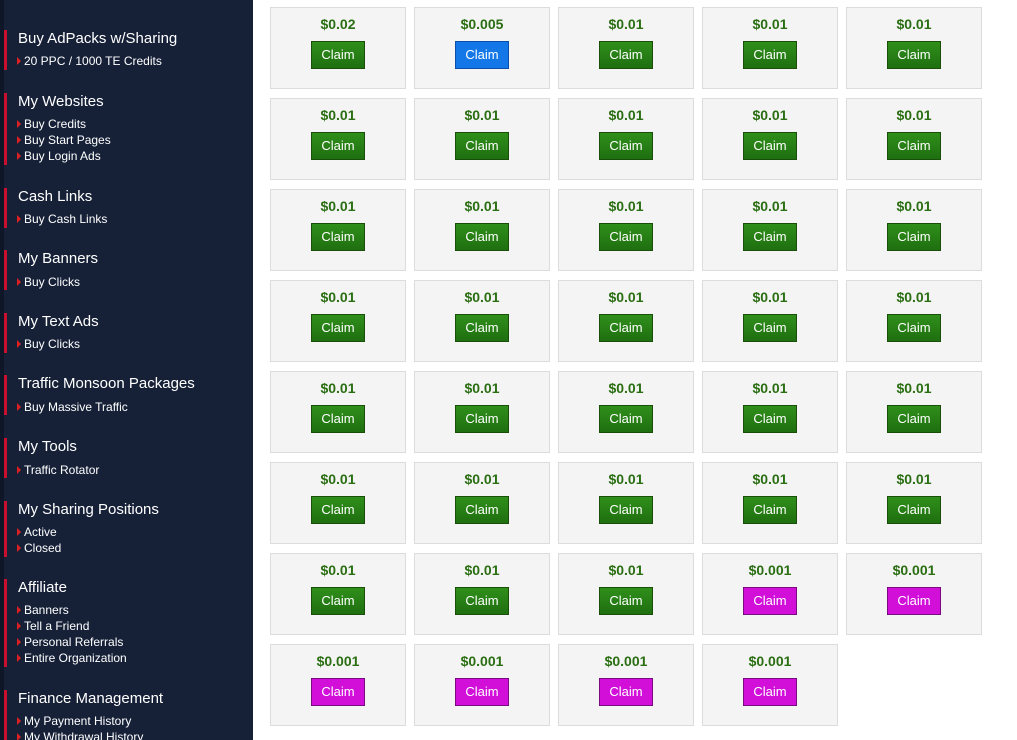 Image resolution: width=1017 pixels, height=740 pixels. What do you see at coordinates (70, 642) in the screenshot?
I see `sidebar-link-personal-referrals: Personal Referrals` at bounding box center [70, 642].